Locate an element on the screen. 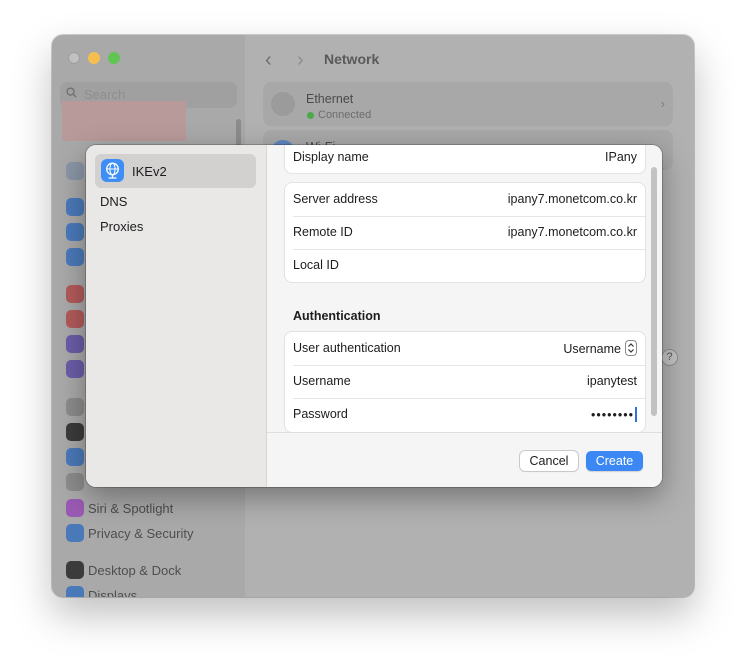 The image size is (744, 663). footer-divider is located at coordinates (464, 432).